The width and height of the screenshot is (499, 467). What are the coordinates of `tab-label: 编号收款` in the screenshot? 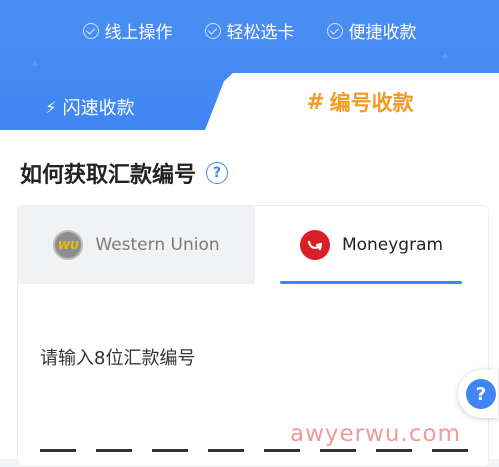 It's located at (371, 103).